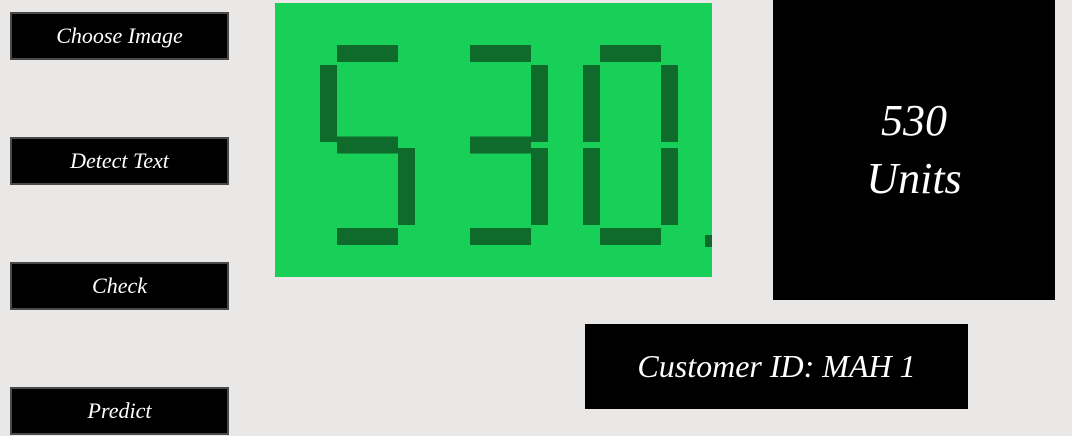 The height and width of the screenshot is (436, 1072). What do you see at coordinates (708, 241) in the screenshot?
I see `lcd-decimal-point` at bounding box center [708, 241].